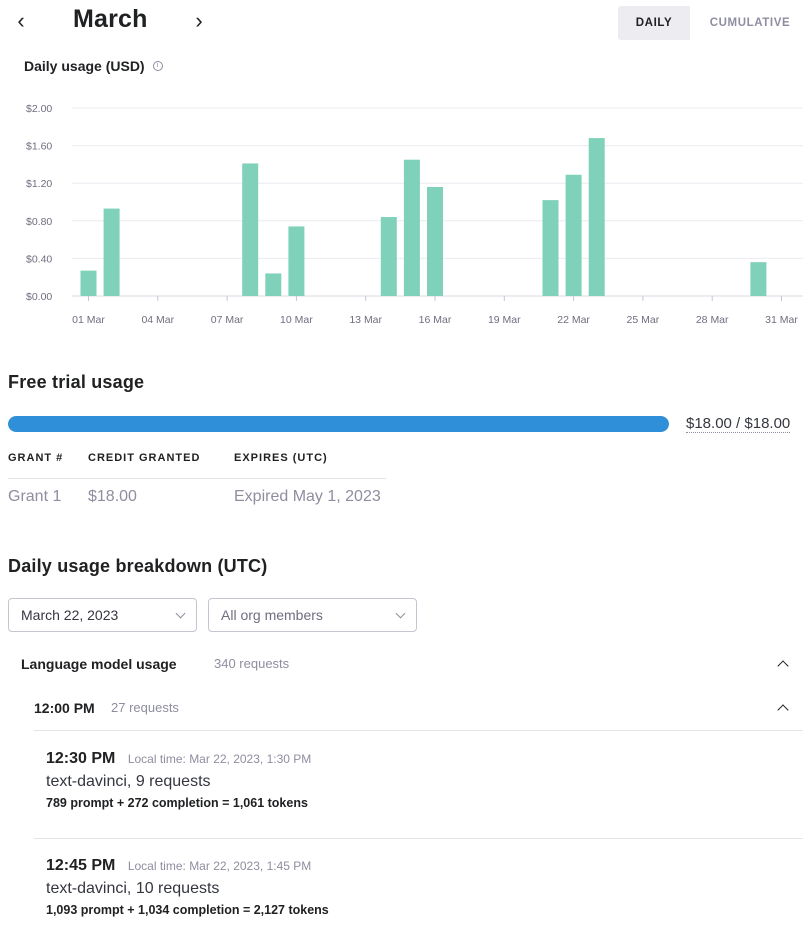 This screenshot has width=803, height=941. I want to click on y-tick-label: $0.80, so click(39, 222).